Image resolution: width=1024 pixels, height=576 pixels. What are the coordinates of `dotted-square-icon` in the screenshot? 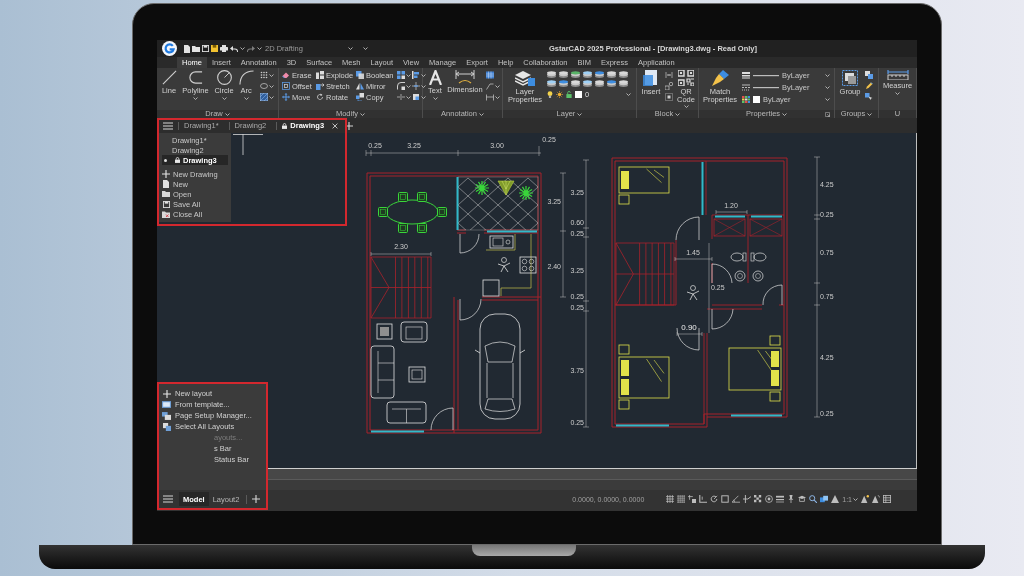 It's located at (669, 97).